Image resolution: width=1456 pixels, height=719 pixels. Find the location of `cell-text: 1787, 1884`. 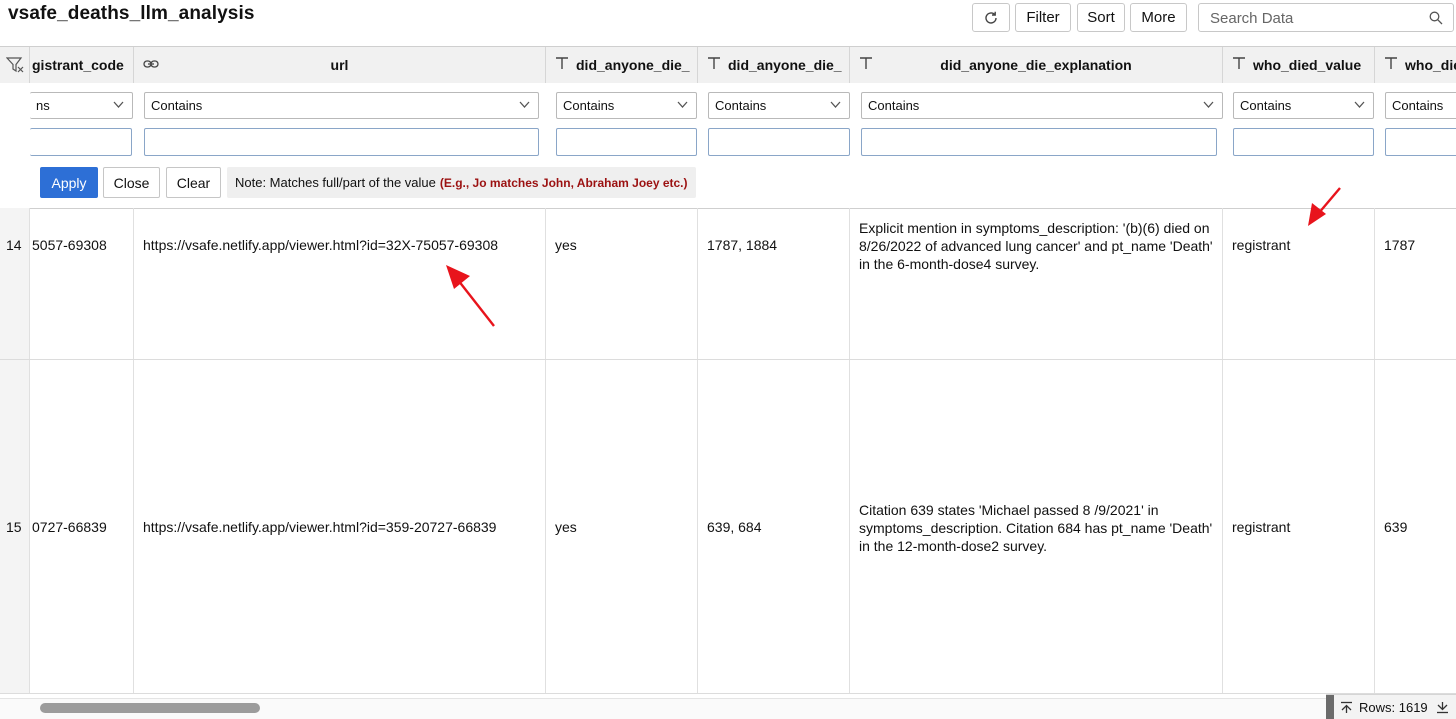

cell-text: 1787, 1884 is located at coordinates (742, 245).